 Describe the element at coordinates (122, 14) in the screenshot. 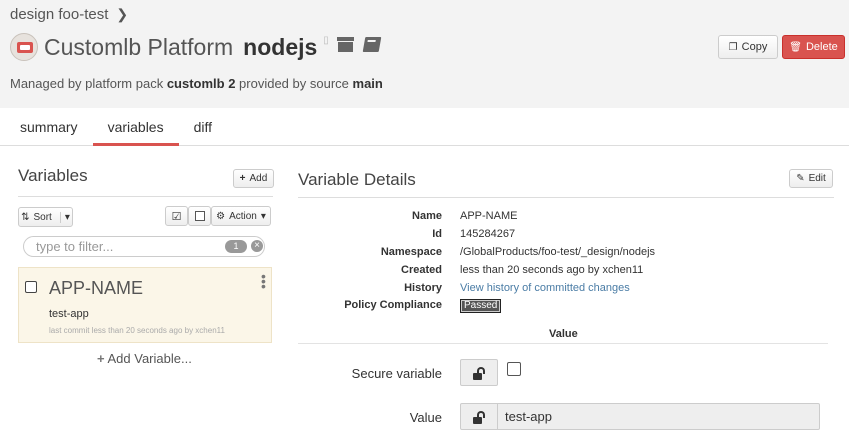

I see `chevron-right-icon: ❯` at that location.